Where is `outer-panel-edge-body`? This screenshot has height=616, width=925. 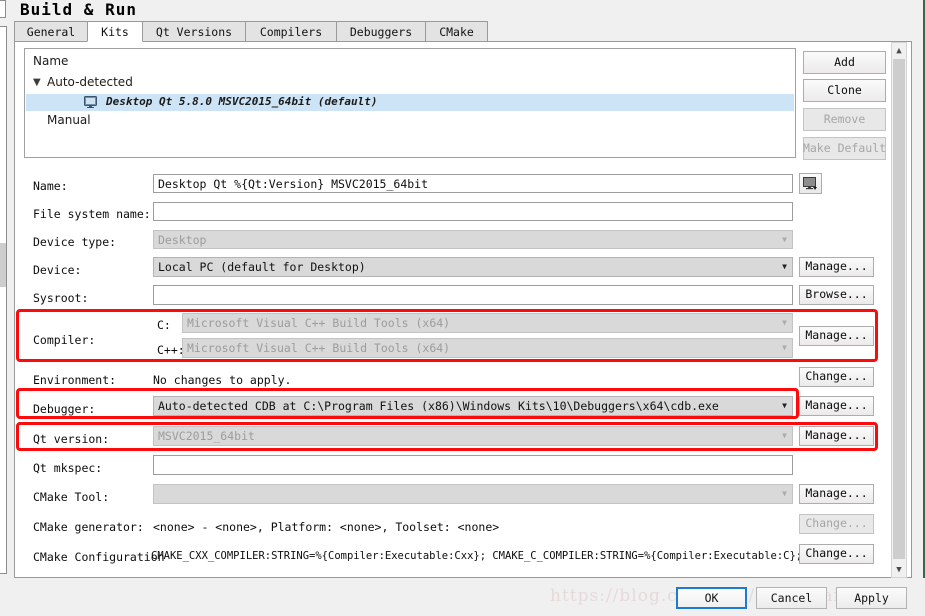 outer-panel-edge-body is located at coordinates (3, 300).